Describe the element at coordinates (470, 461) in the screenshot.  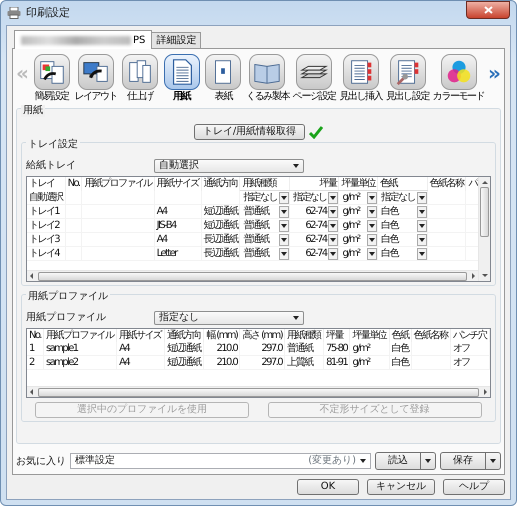
I see `split-button: 保存` at that location.